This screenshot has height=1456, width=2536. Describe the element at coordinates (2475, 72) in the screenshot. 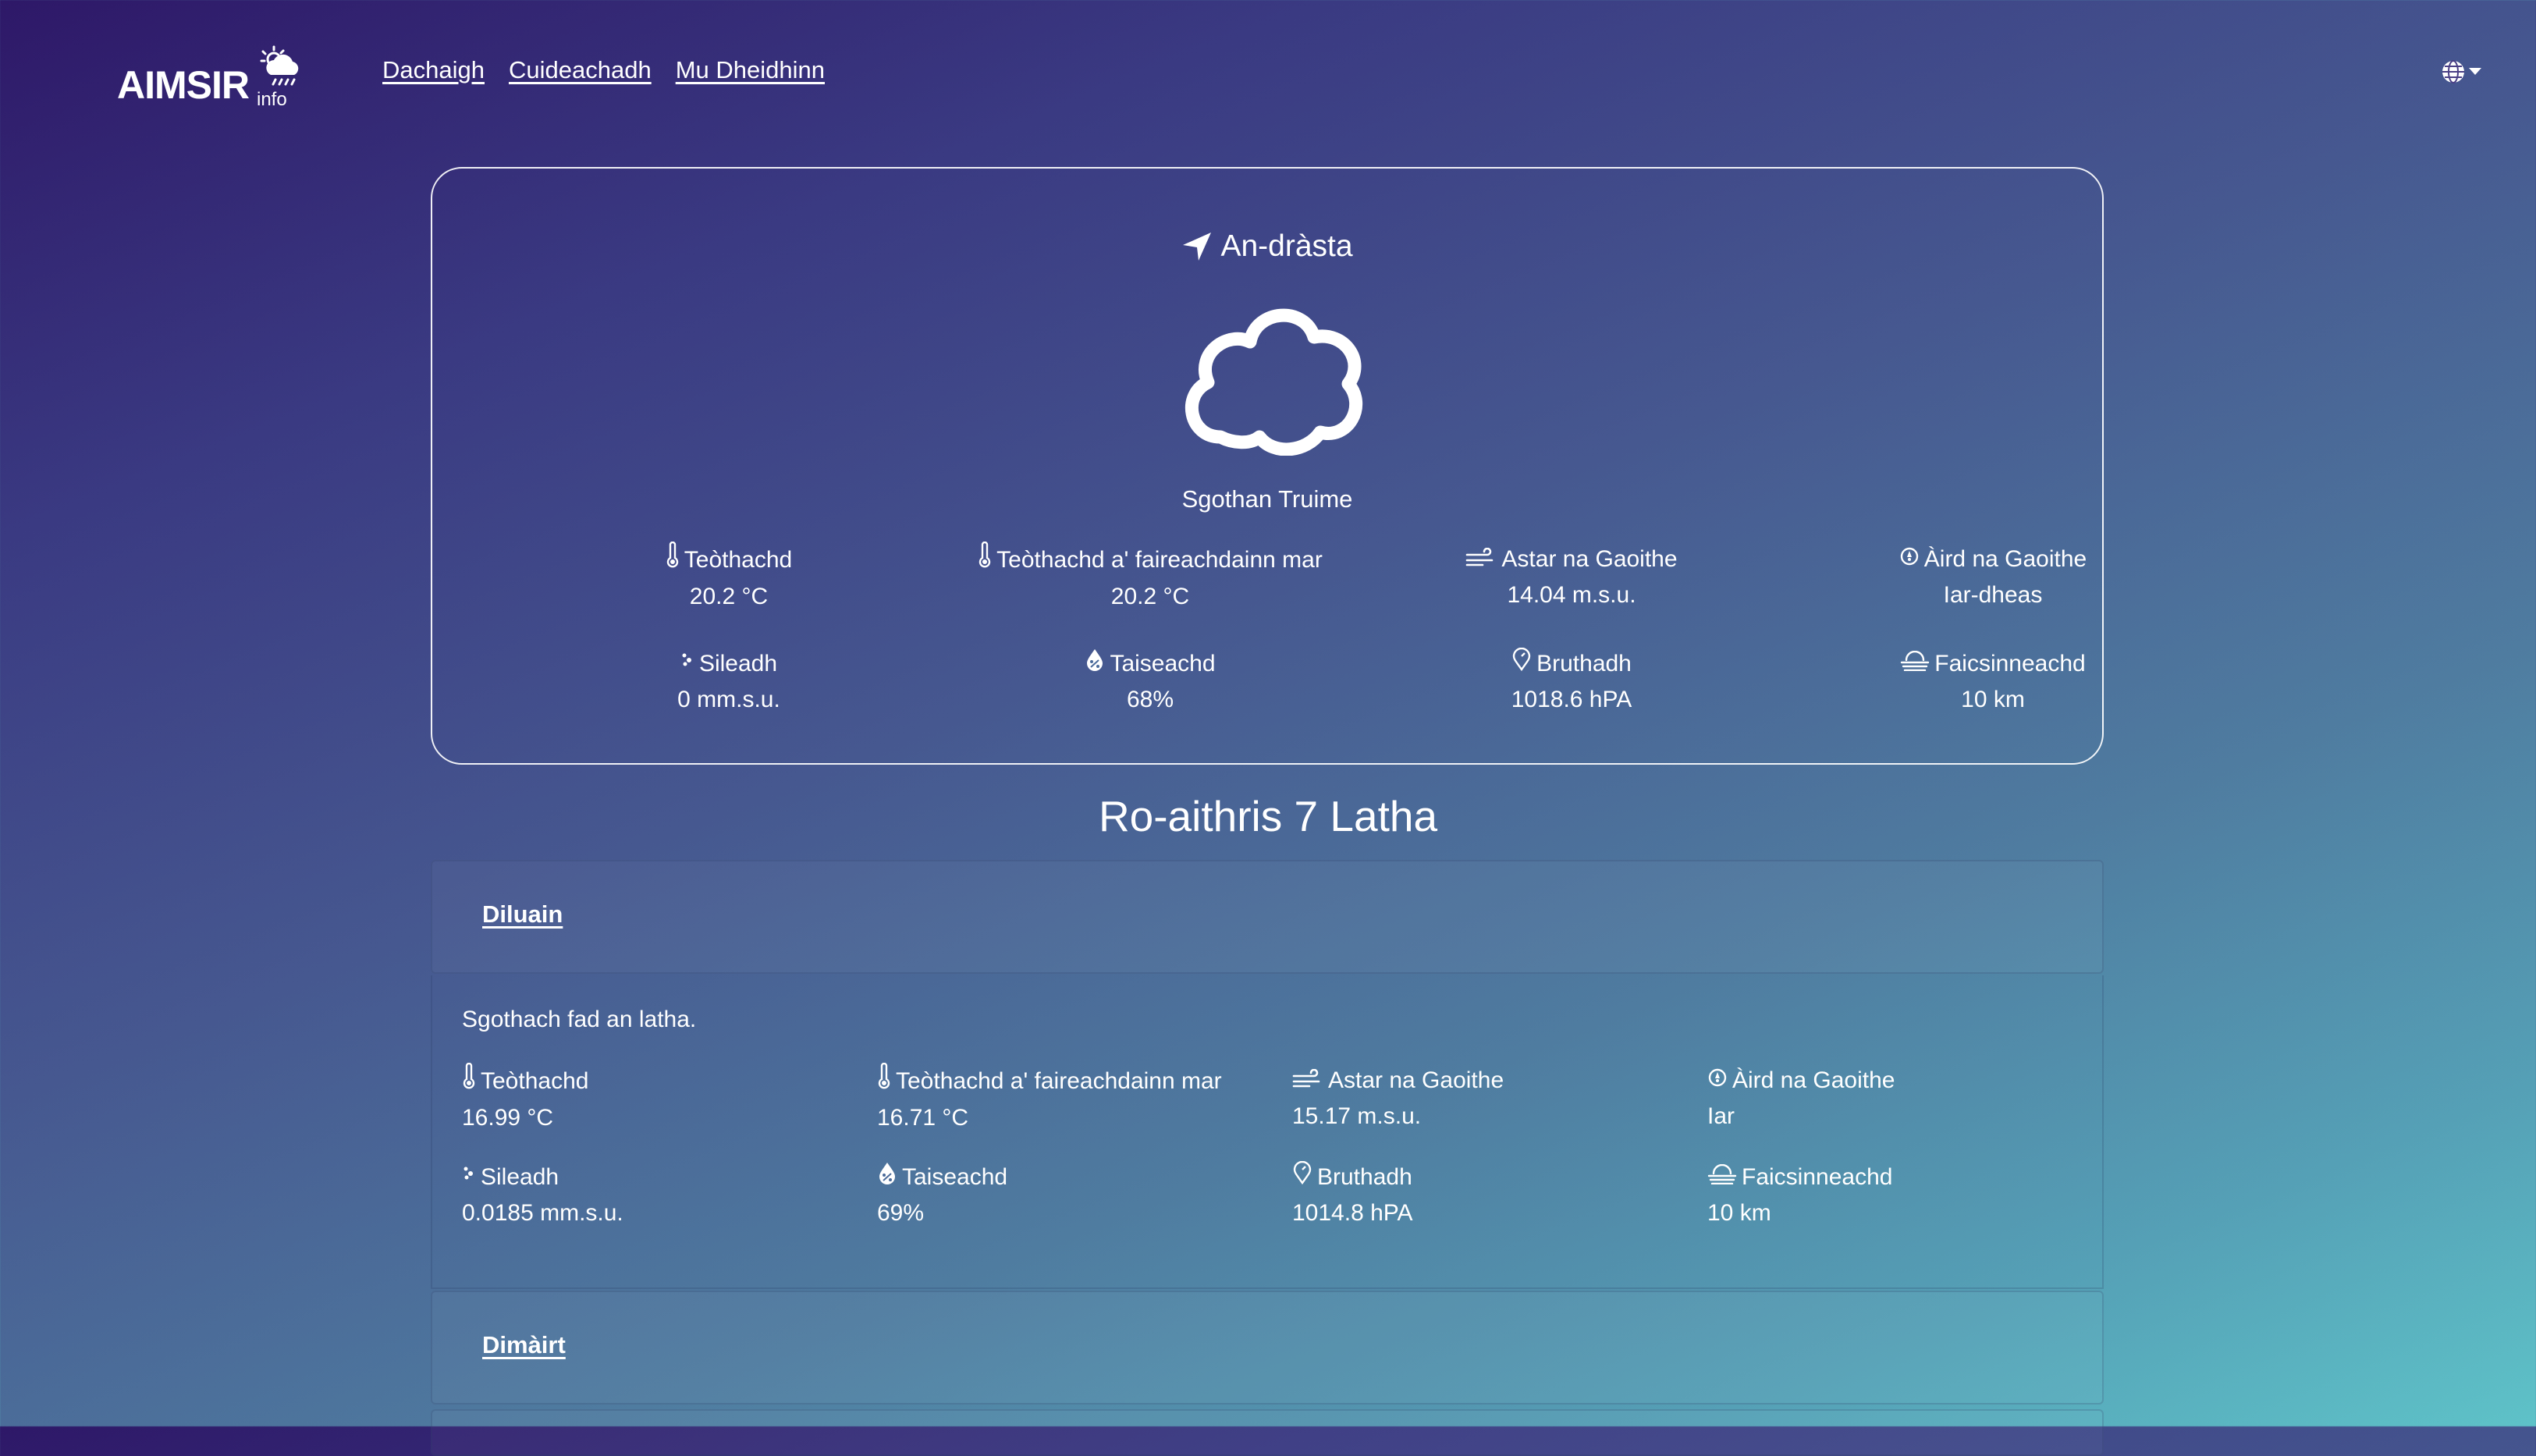

I see `caret-down-icon` at that location.